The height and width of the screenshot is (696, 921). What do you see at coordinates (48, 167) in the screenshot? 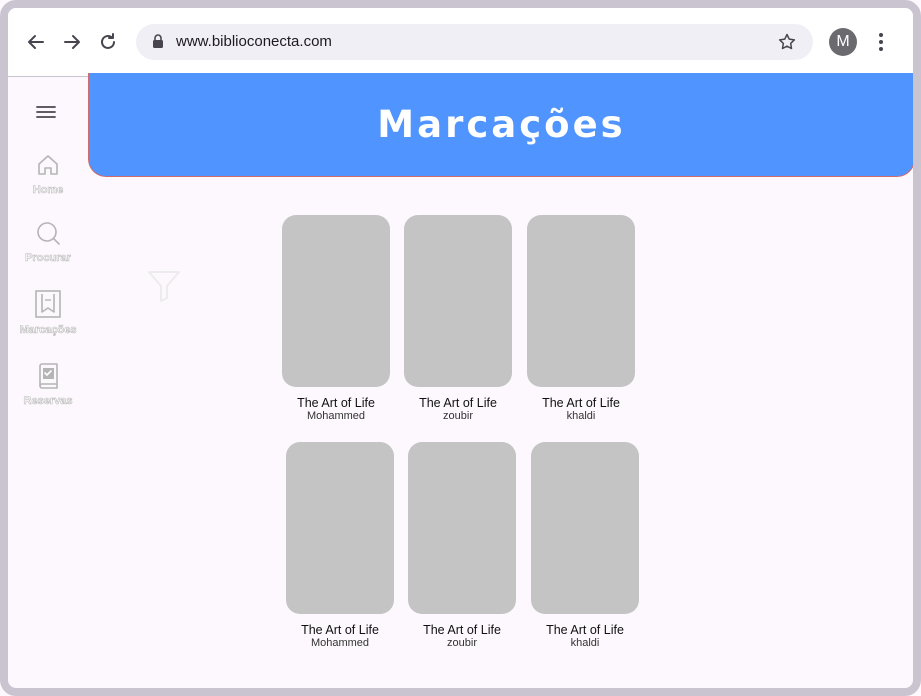
I see `home-icon` at bounding box center [48, 167].